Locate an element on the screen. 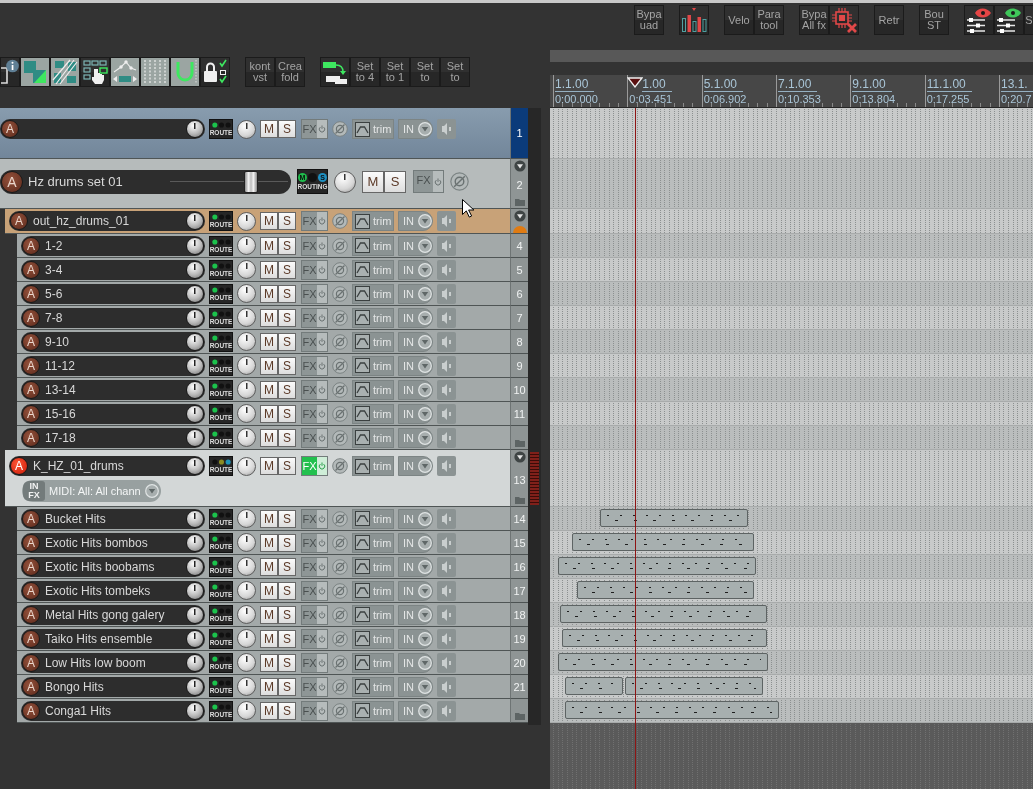 The height and width of the screenshot is (789, 1033). toolbar-button: Crea fold is located at coordinates (290, 72).